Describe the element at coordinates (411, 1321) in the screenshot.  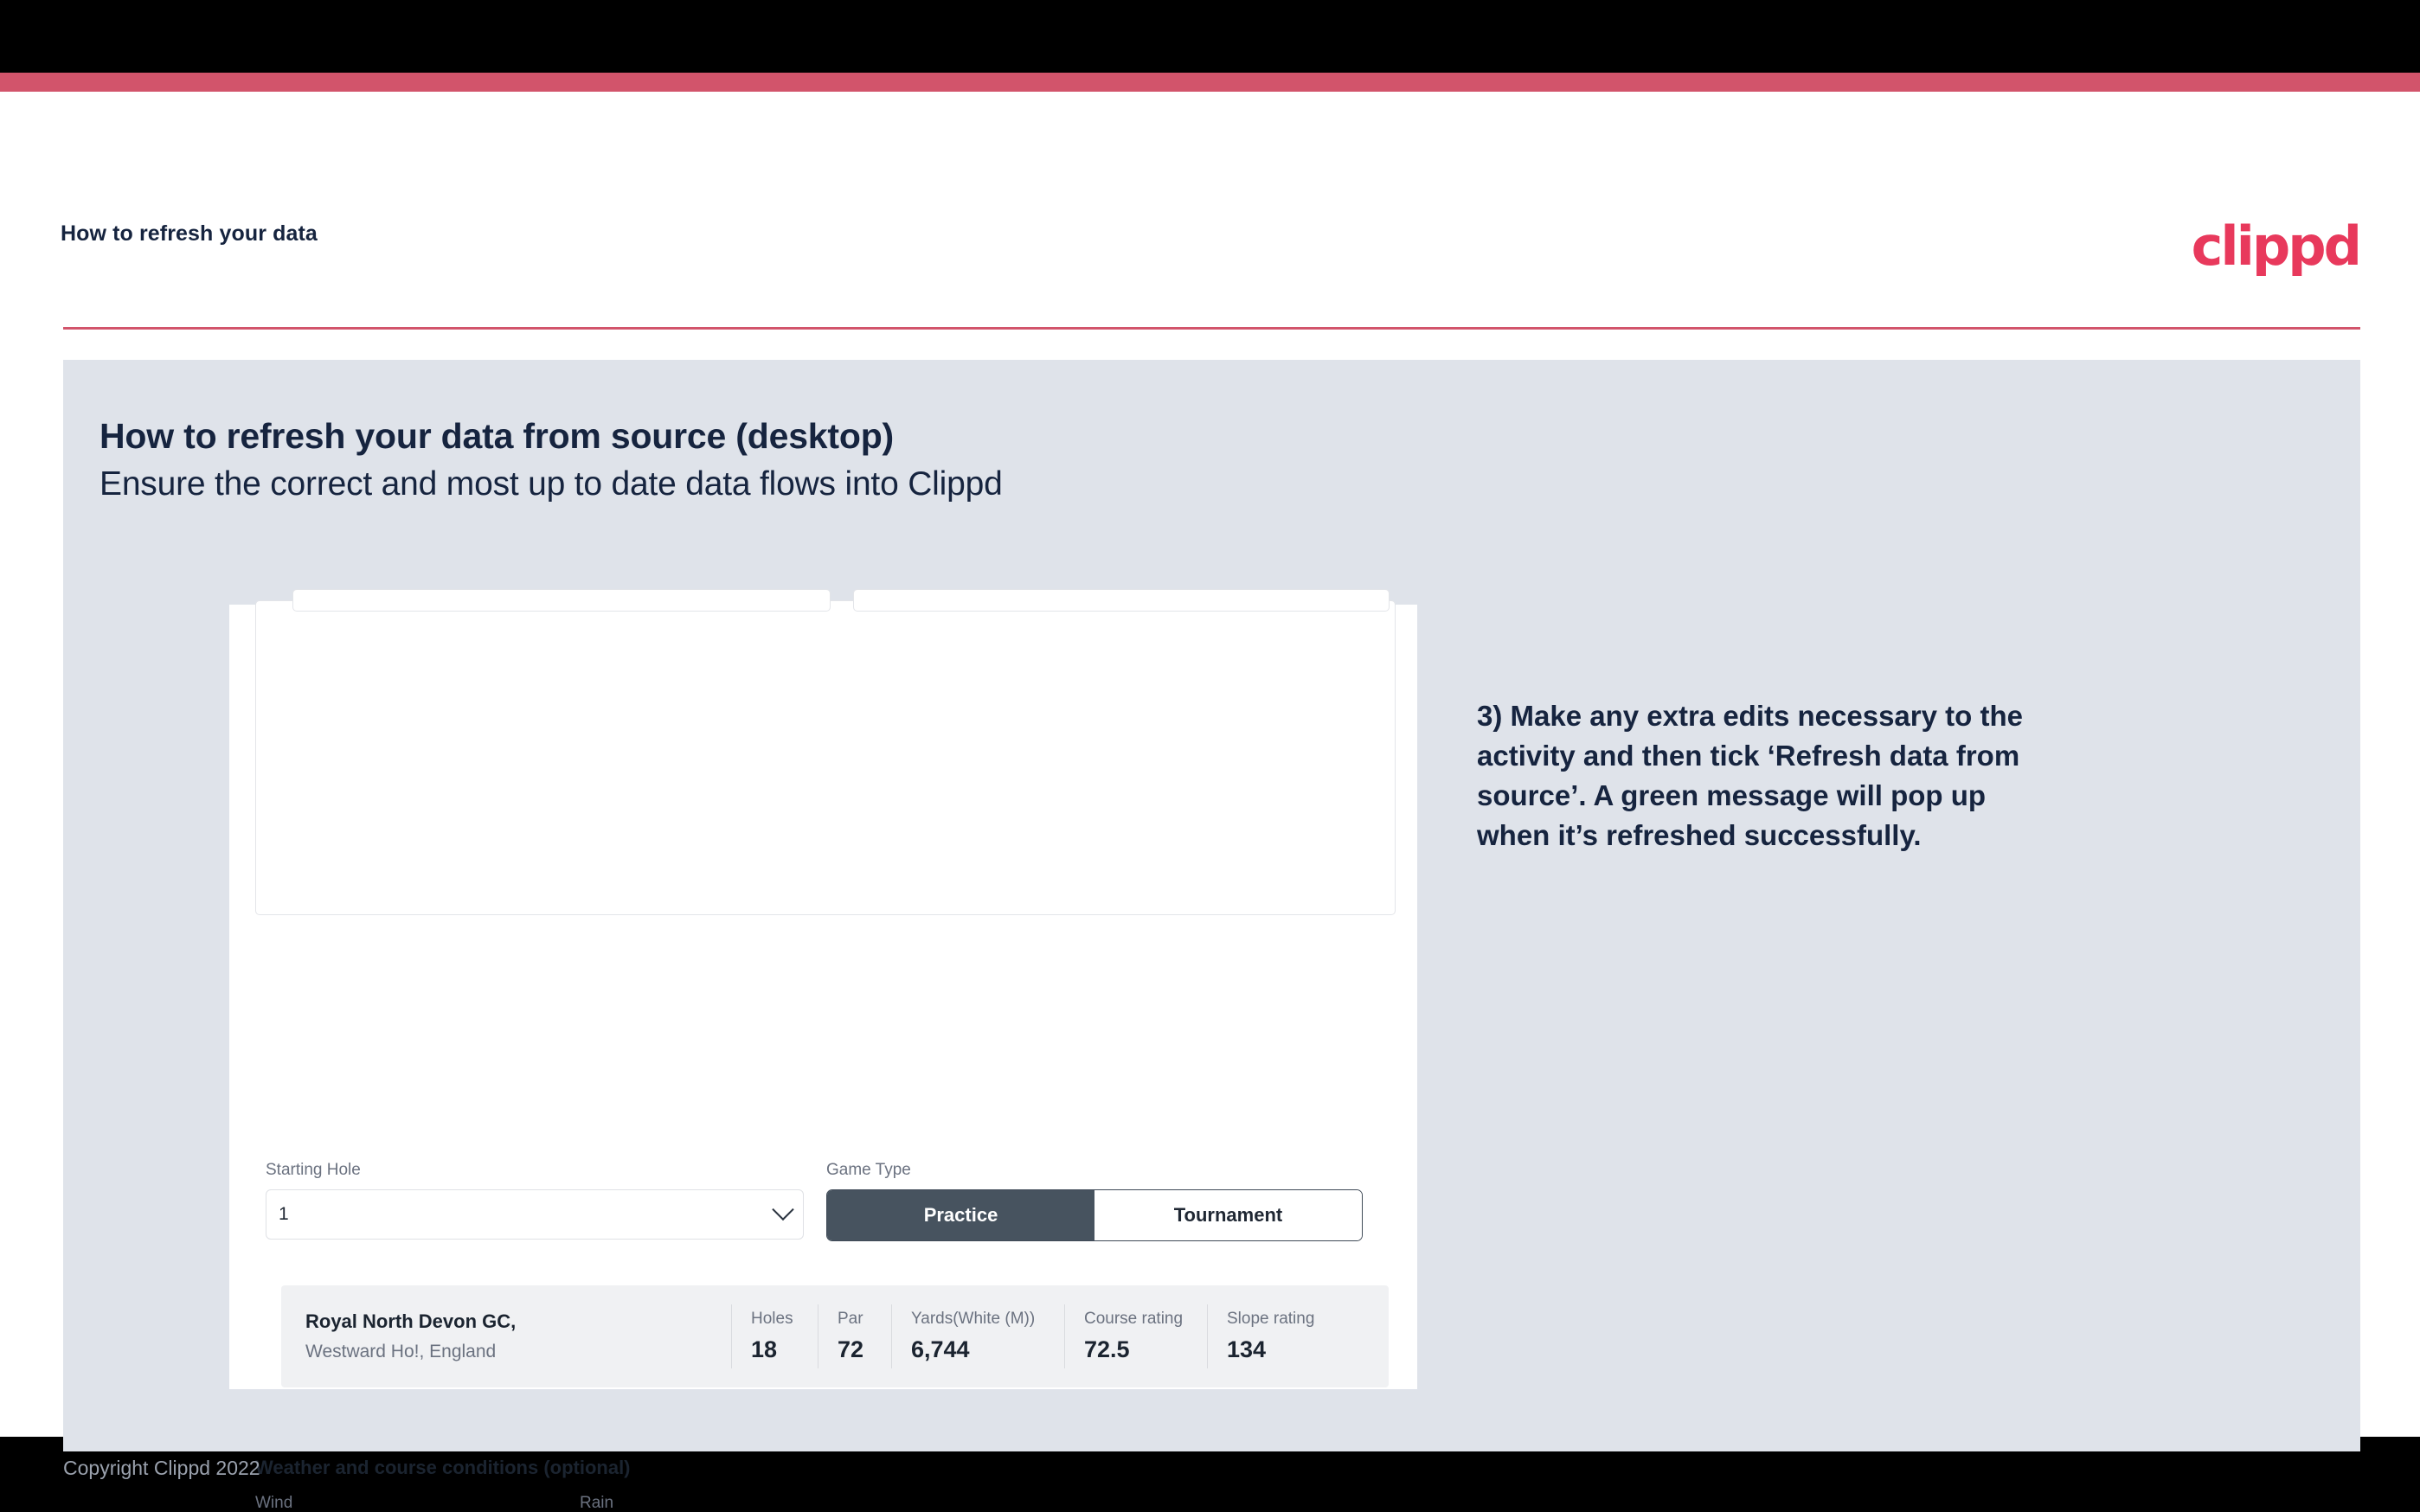
I see `course-name: Royal North Devon GC,` at that location.